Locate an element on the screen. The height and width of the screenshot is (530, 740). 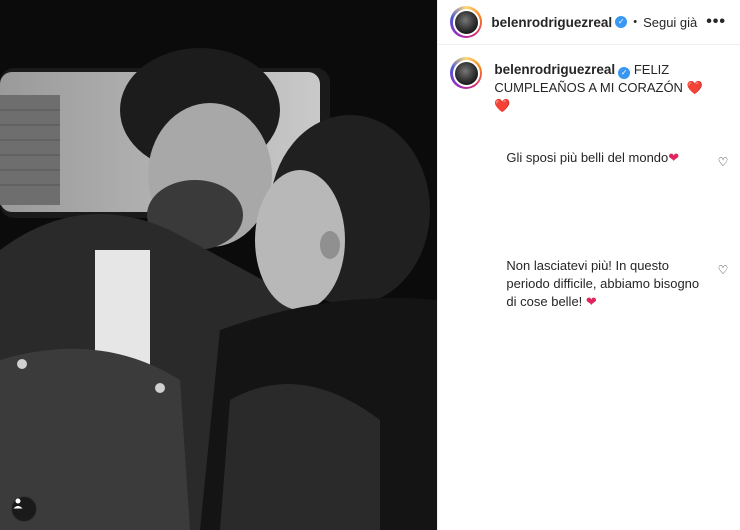
caption-story-ring is located at coordinates (466, 73).